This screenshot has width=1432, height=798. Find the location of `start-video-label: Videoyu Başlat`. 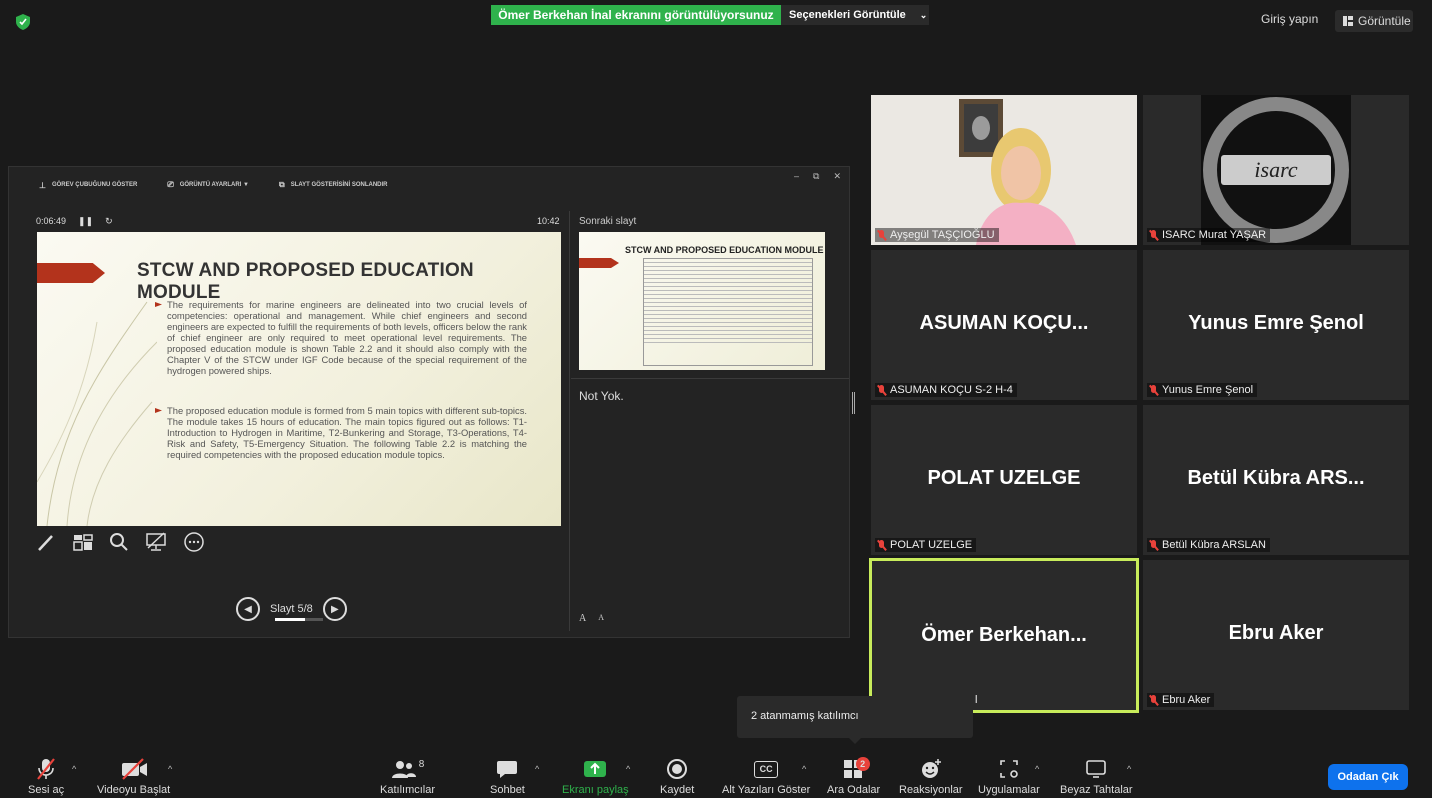

start-video-label: Videoyu Başlat is located at coordinates (134, 790).